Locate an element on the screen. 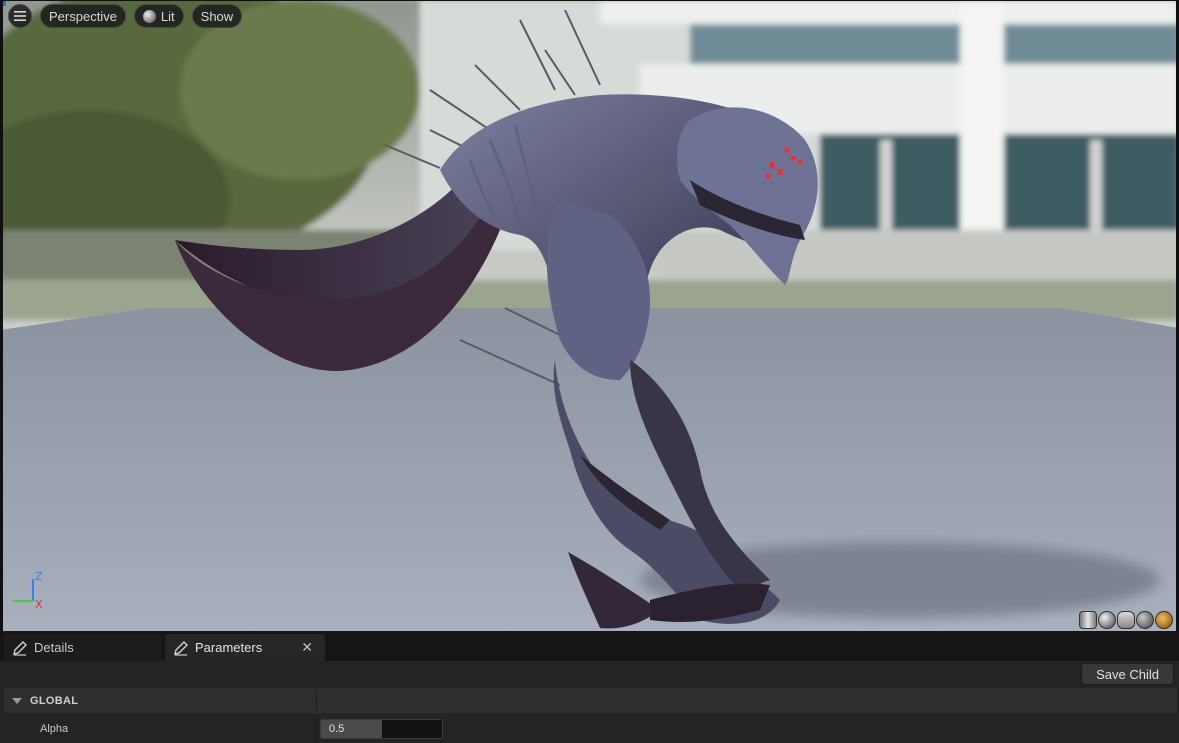 The image size is (1179, 743). category-global: GLOBAL is located at coordinates (590, 700).